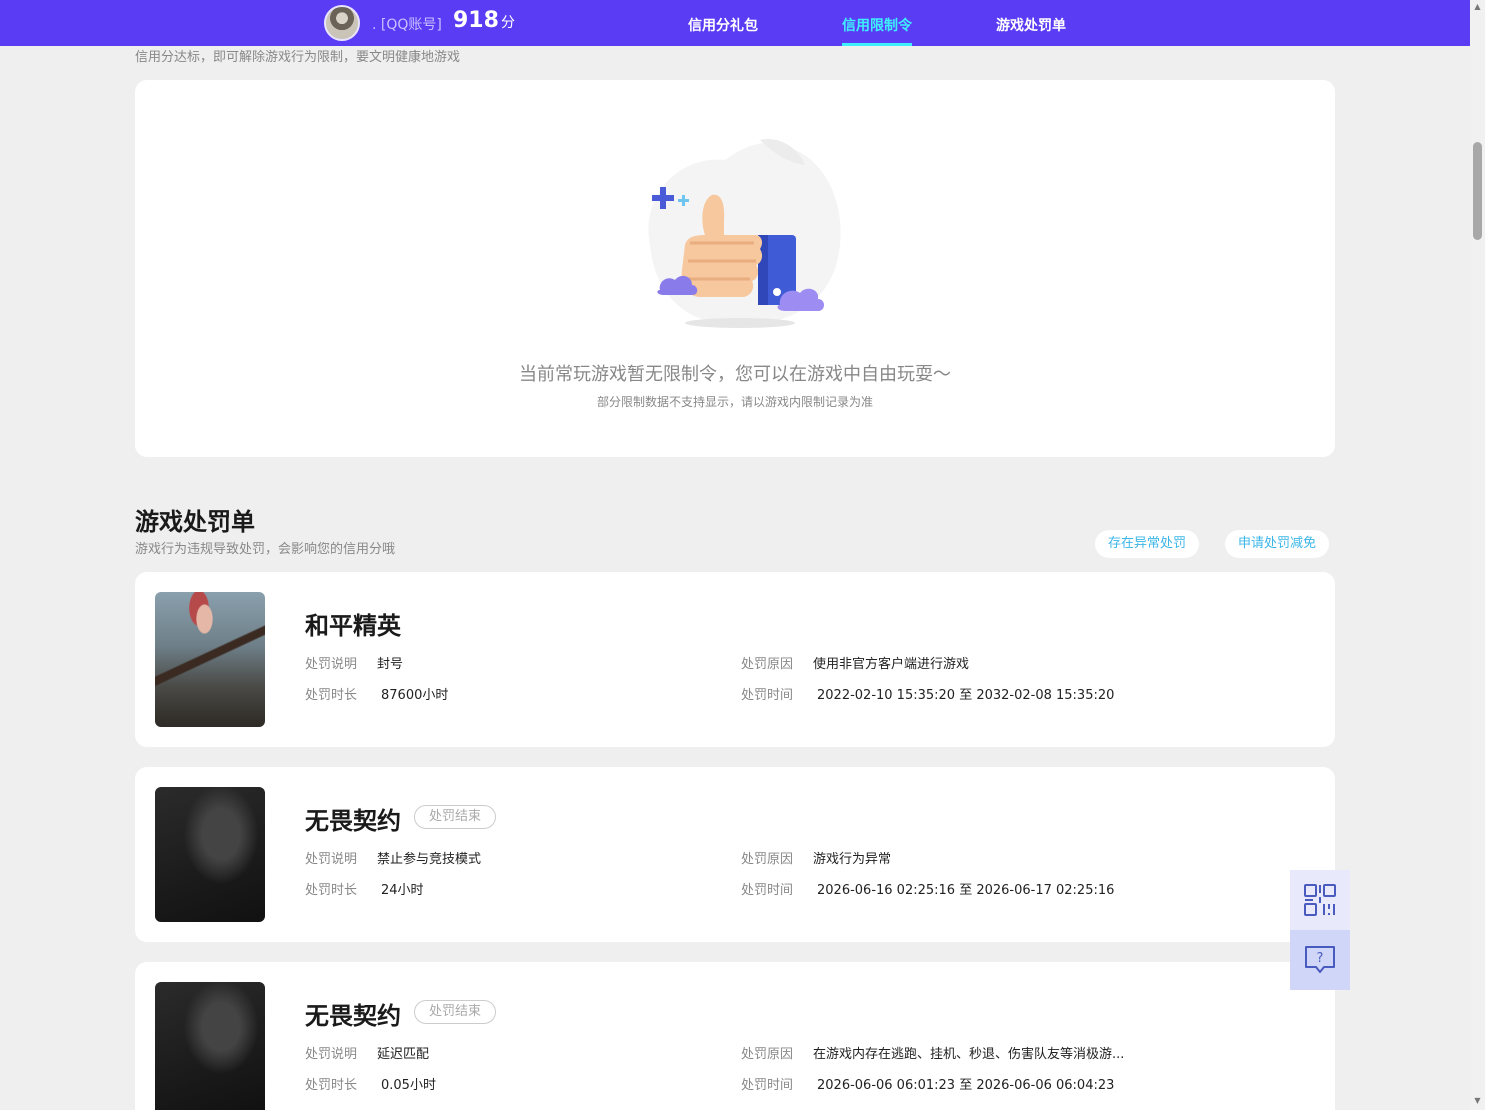 The height and width of the screenshot is (1110, 1485). Describe the element at coordinates (877, 25) in the screenshot. I see `nav-tab-restriction: 信用限制令` at that location.